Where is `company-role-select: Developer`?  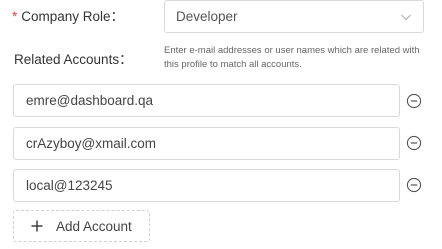 company-role-select: Developer is located at coordinates (294, 16).